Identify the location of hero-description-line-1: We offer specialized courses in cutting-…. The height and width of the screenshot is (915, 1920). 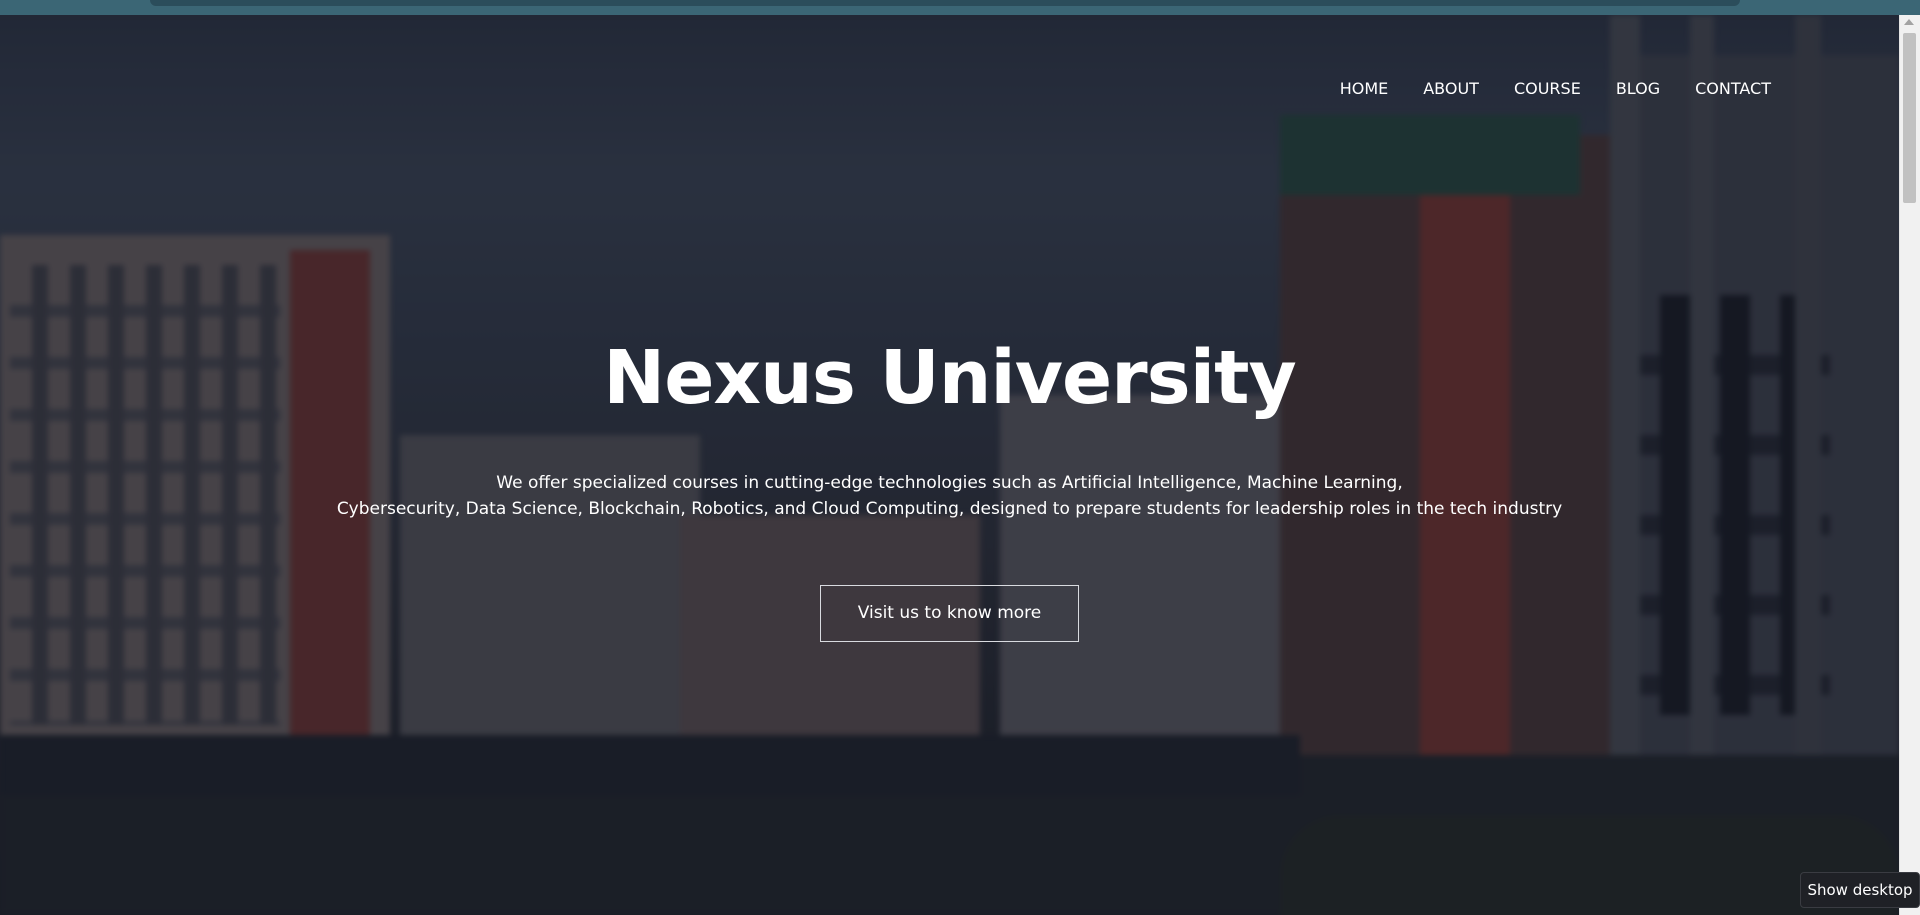
(949, 483).